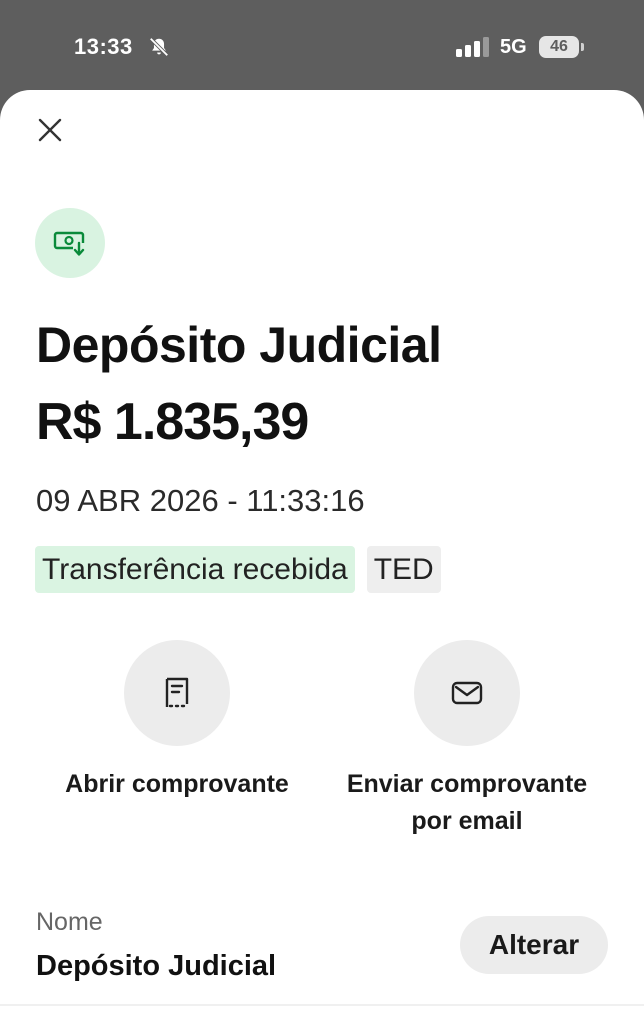 The width and height of the screenshot is (644, 1024). I want to click on close-icon, so click(50, 130).